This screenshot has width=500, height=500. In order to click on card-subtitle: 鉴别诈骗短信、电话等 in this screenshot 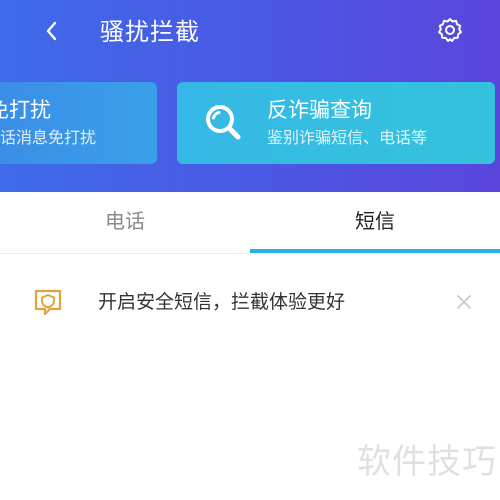, I will do `click(347, 137)`.